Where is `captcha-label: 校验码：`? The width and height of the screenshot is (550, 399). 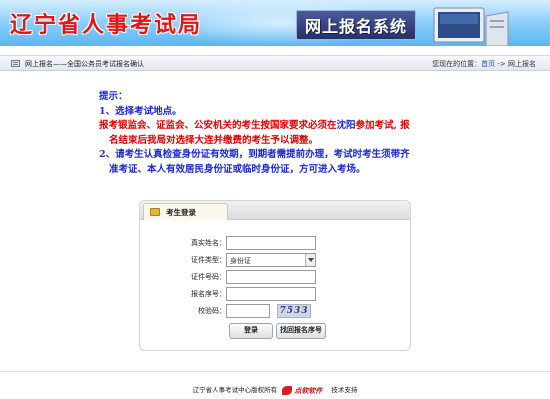 captcha-label: 校验码： is located at coordinates (212, 311).